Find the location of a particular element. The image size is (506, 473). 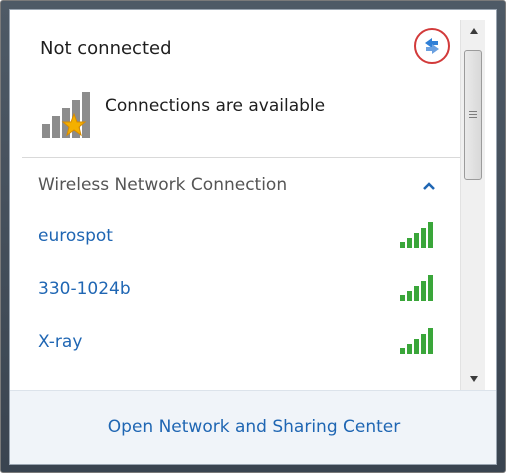

vertical-scrollbar is located at coordinates (472, 205).